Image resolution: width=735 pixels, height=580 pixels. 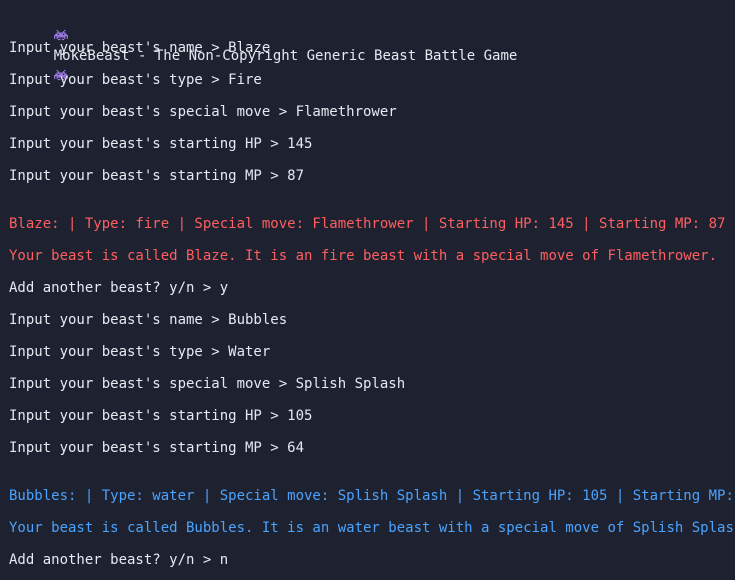 I want to click on add-another-prompt: Add another beast? y/n > y, so click(x=119, y=288).